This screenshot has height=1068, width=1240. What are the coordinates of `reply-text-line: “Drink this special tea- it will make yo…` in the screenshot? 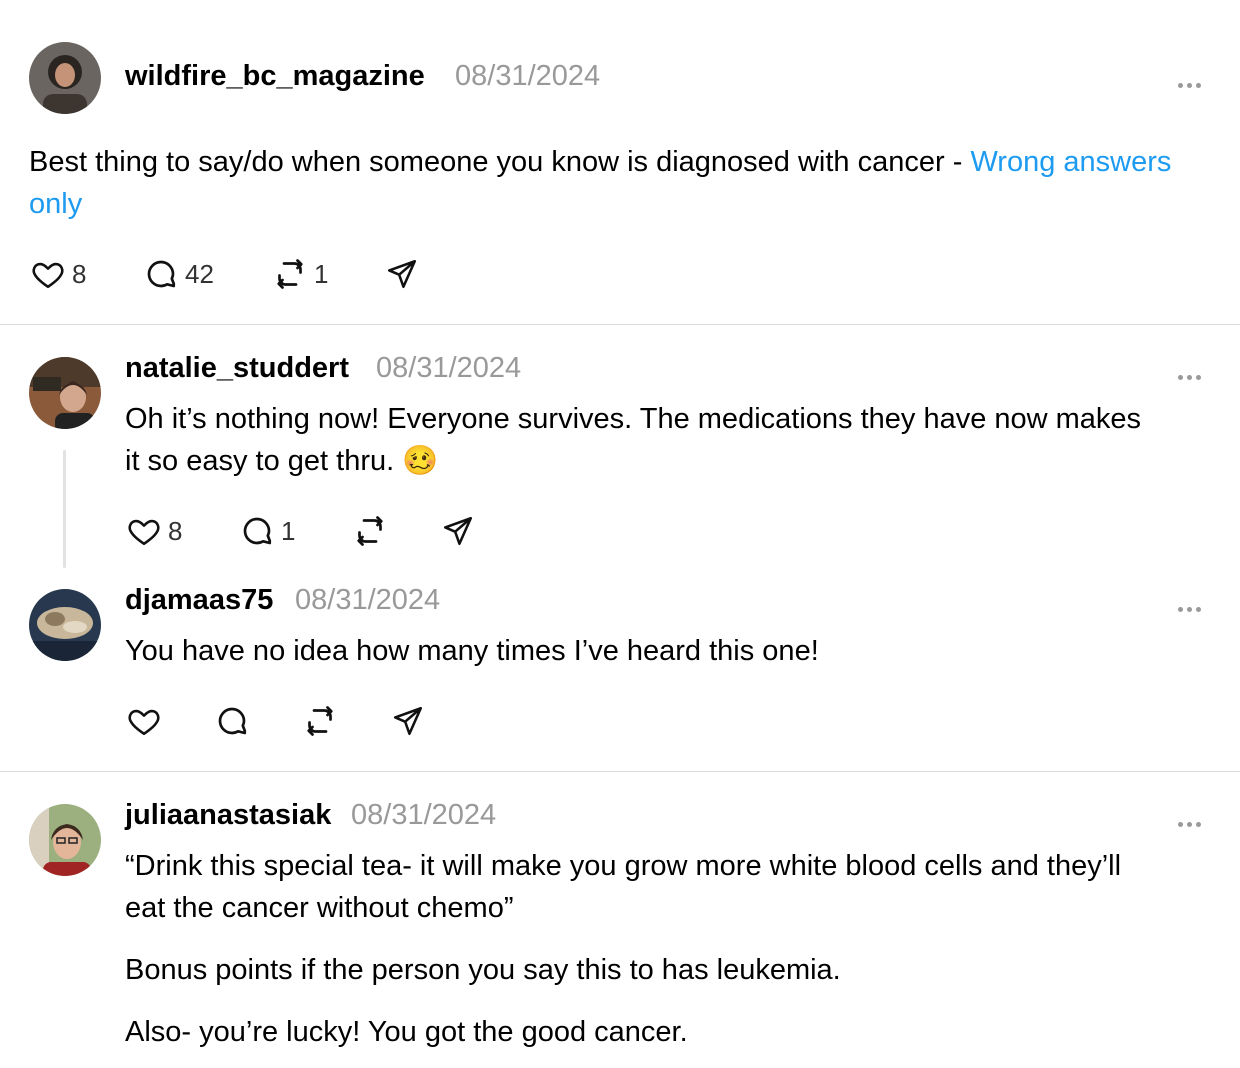 It's located at (623, 866).